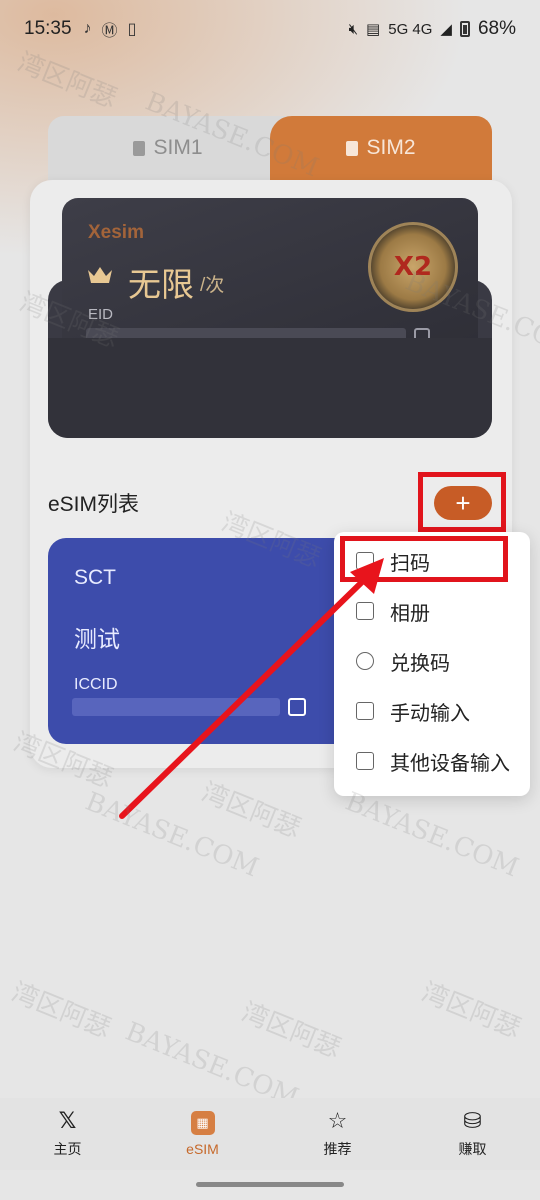 The height and width of the screenshot is (1200, 540). Describe the element at coordinates (365, 611) in the screenshot. I see `image-icon` at that location.